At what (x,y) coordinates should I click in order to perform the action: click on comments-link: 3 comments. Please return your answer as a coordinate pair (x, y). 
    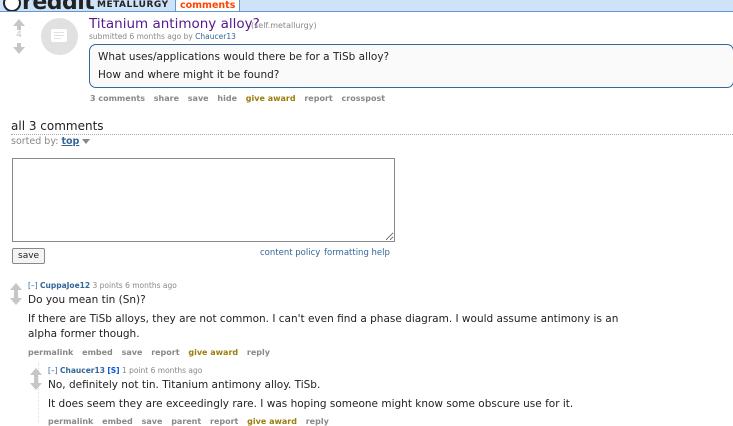
    Looking at the image, I should click on (117, 98).